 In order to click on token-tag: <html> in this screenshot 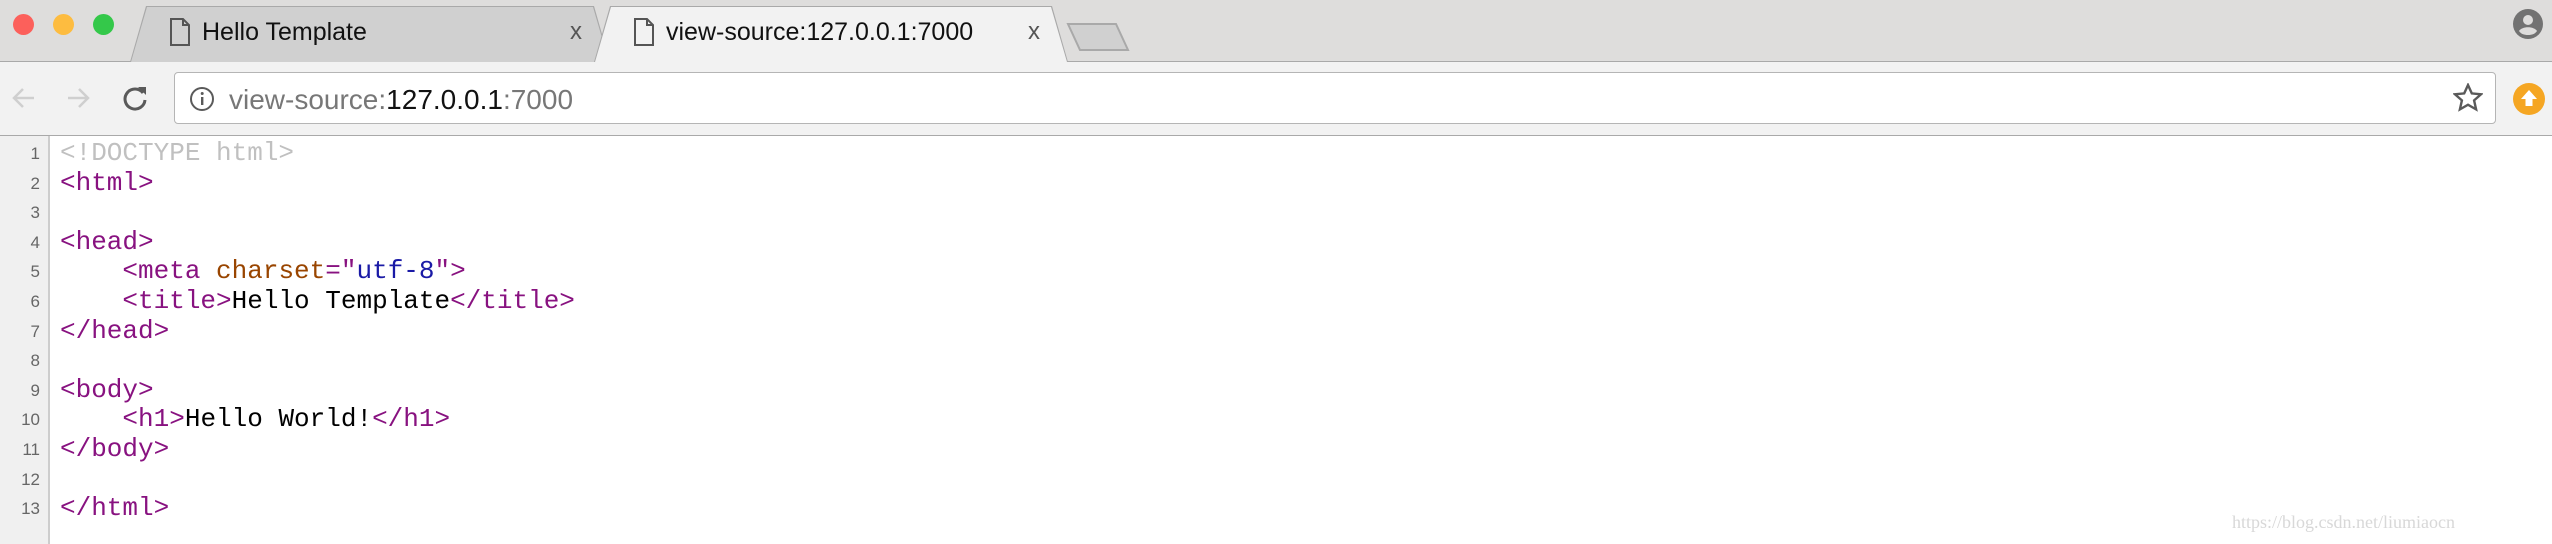, I will do `click(107, 182)`.